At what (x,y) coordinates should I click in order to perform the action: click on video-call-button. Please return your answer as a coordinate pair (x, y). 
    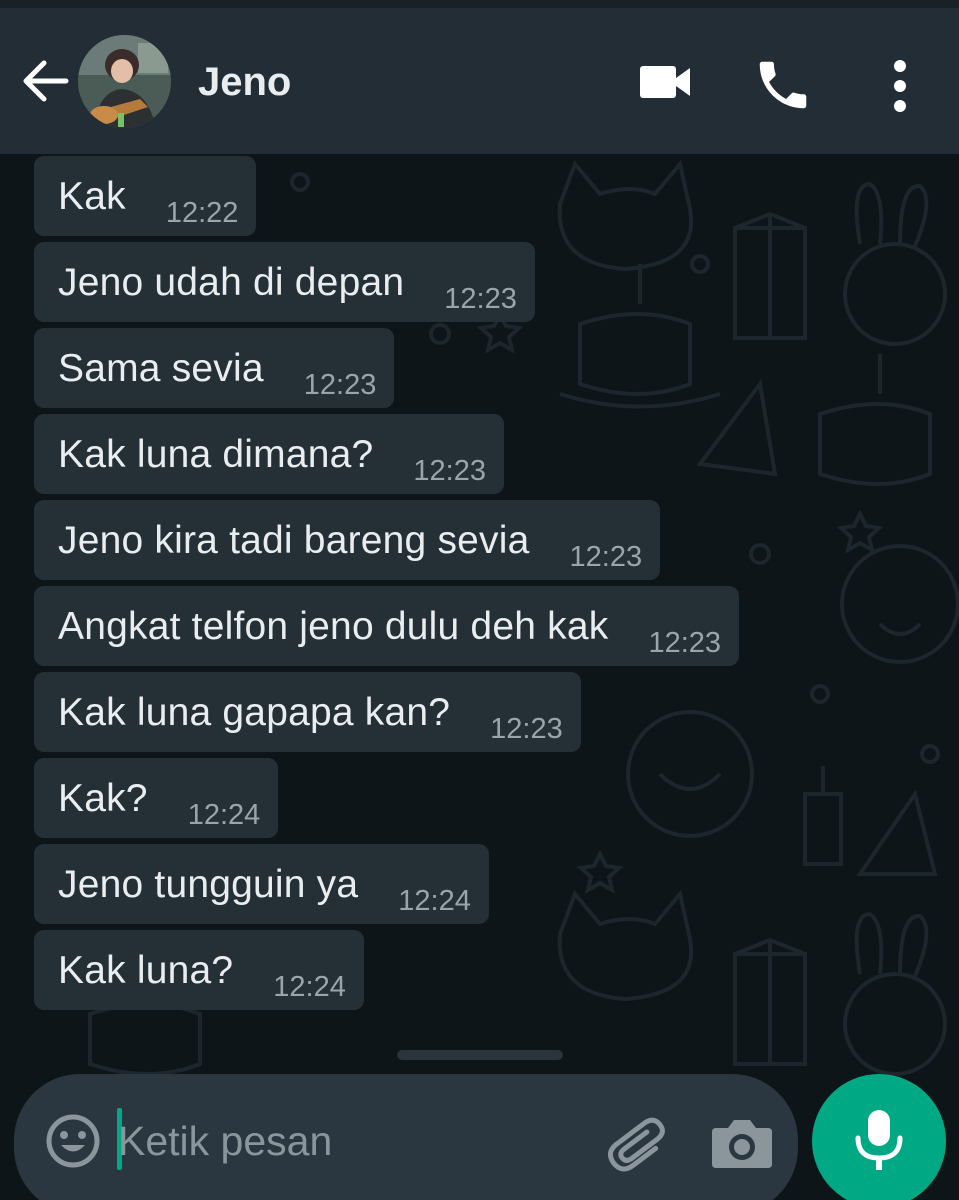
    Looking at the image, I should click on (666, 82).